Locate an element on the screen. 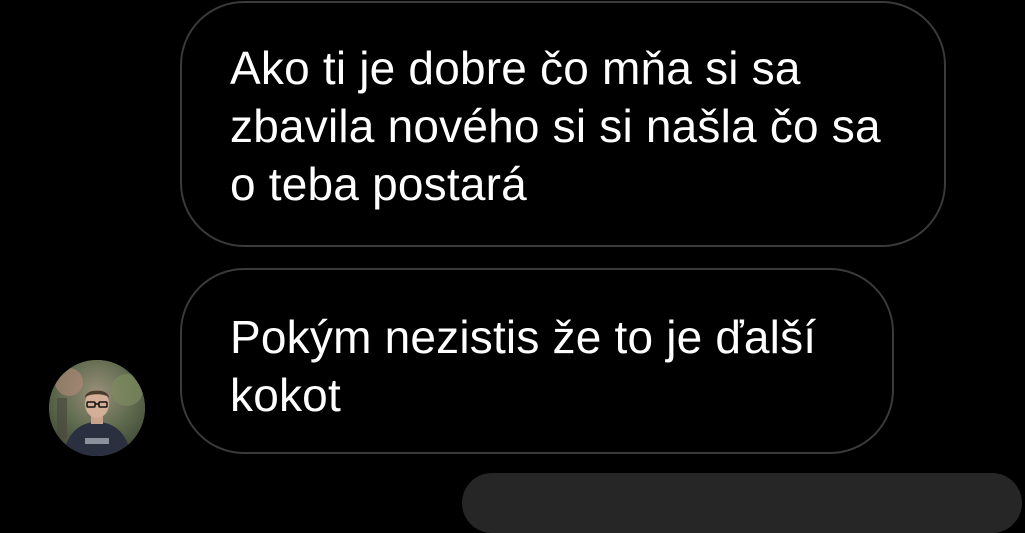 The image size is (1025, 533). message-bubble-outgoing is located at coordinates (742, 503).